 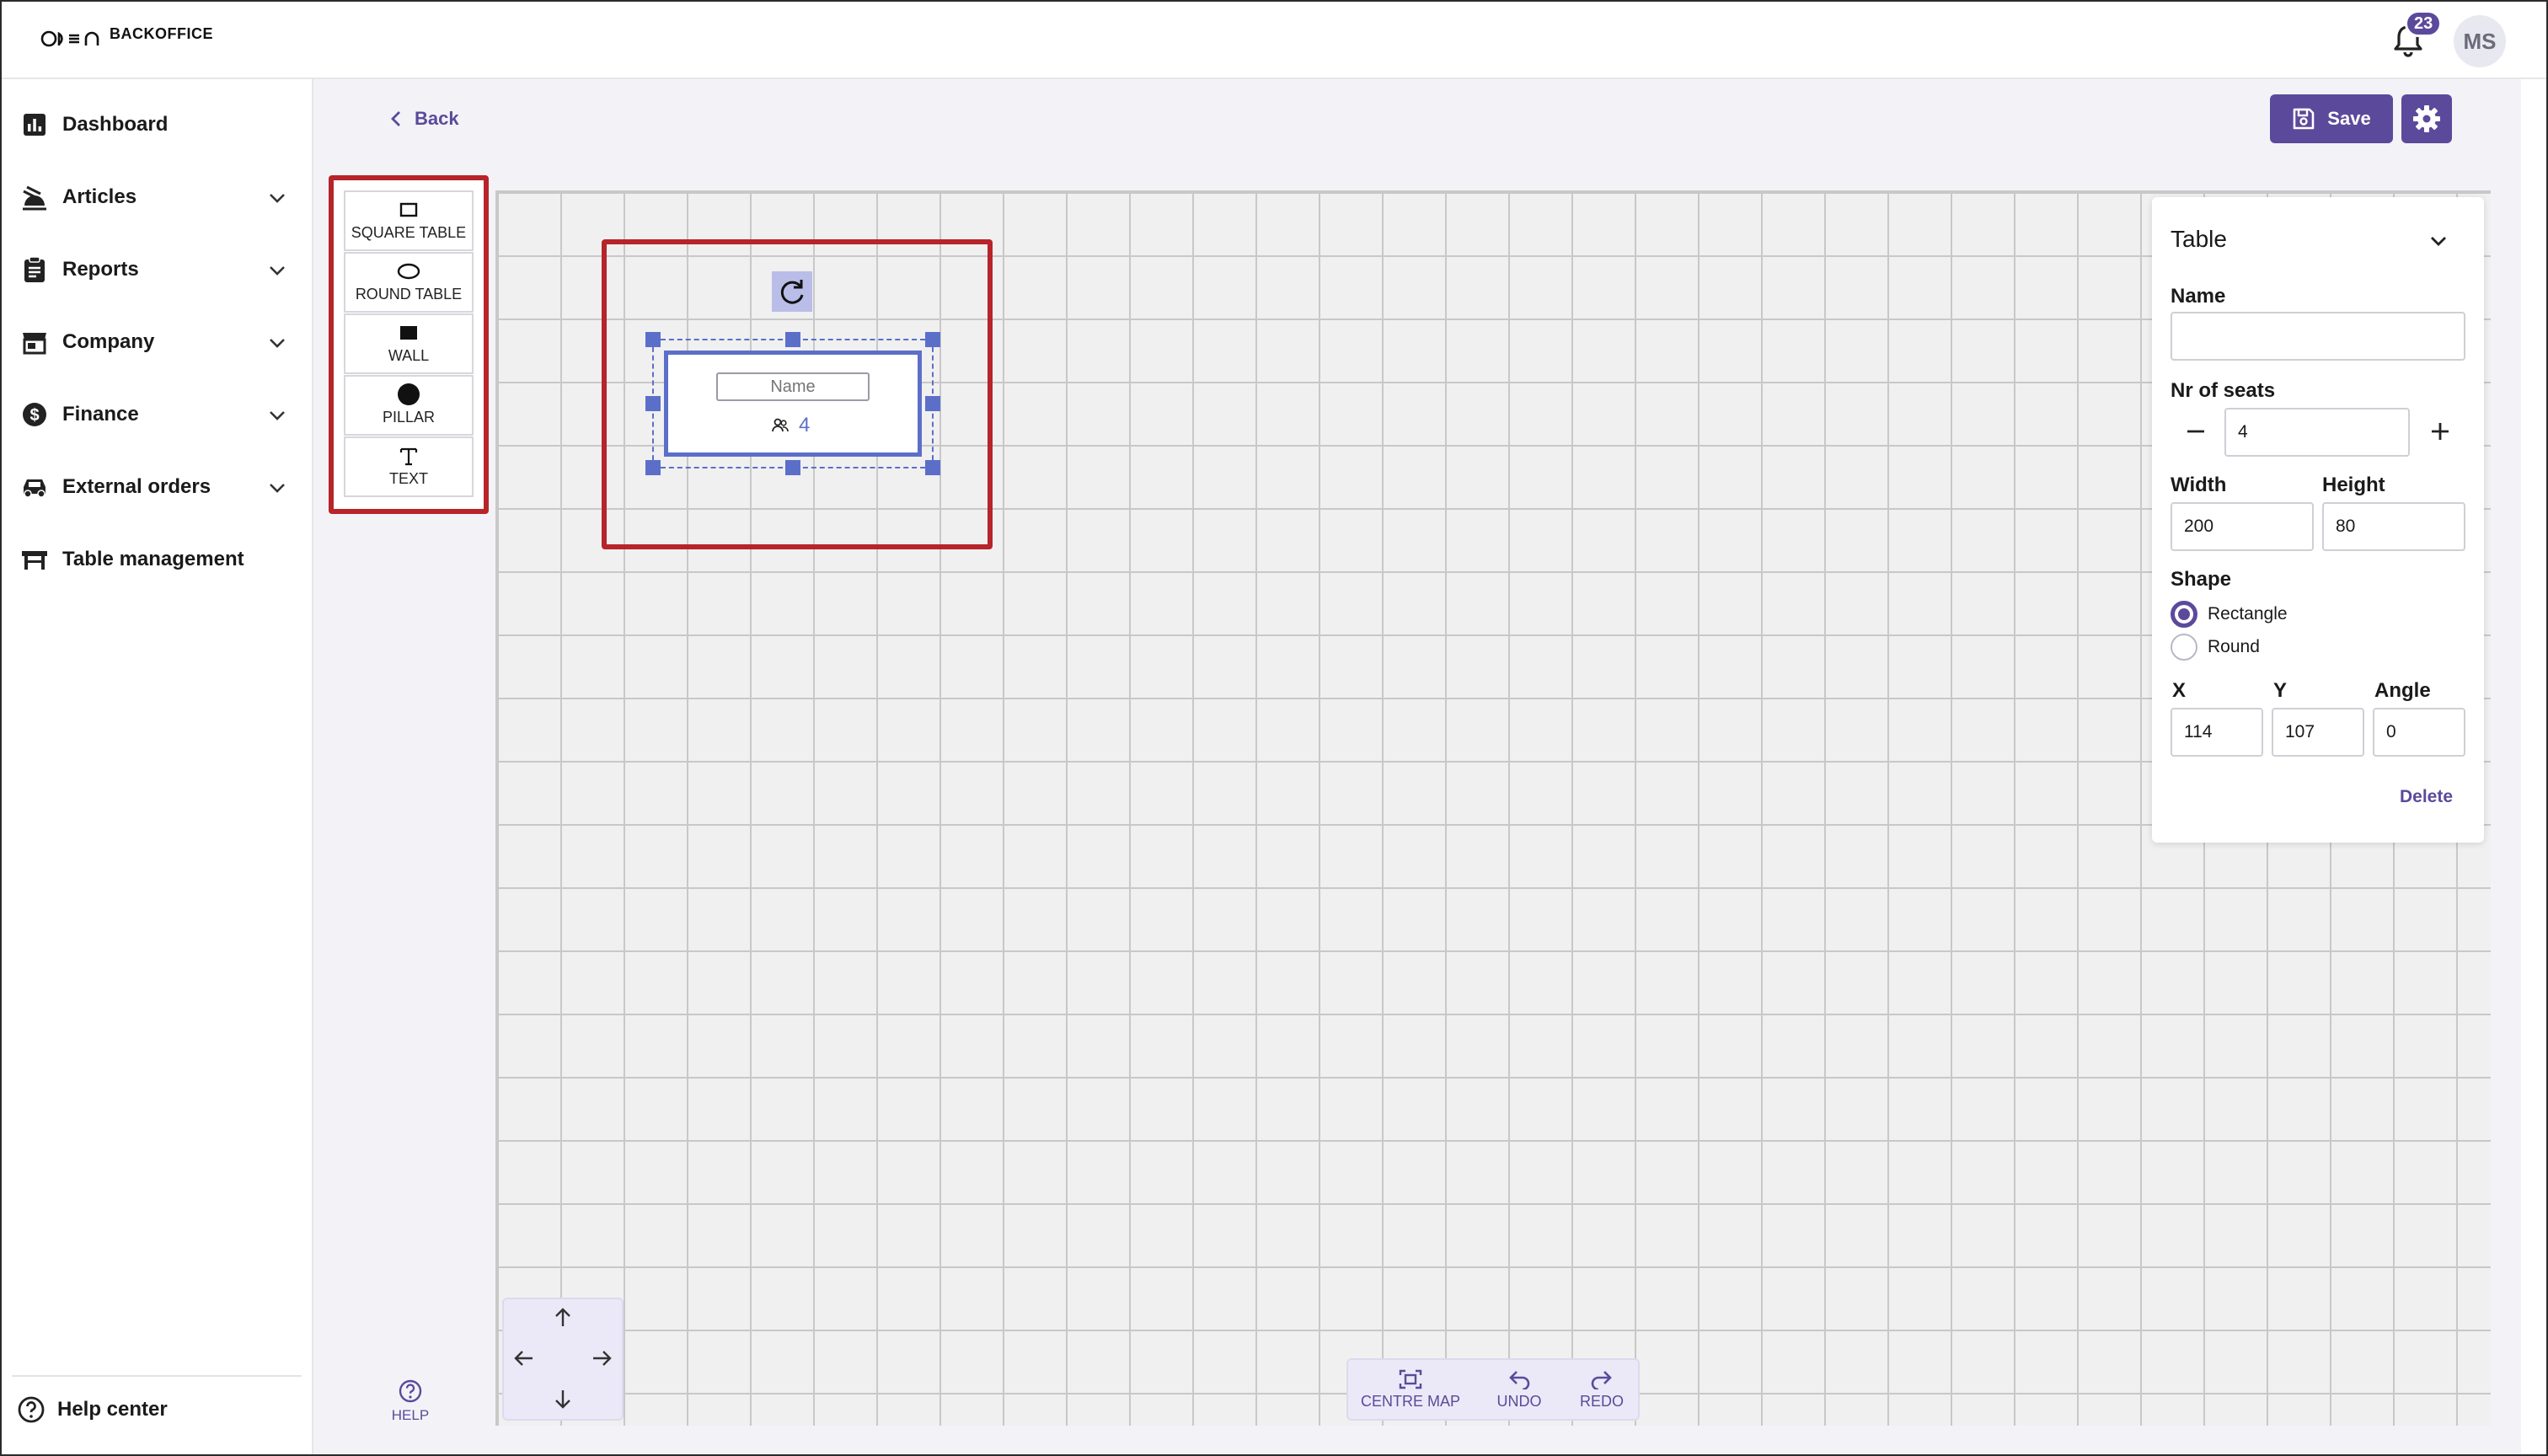 I want to click on plus-icon, so click(x=2440, y=431).